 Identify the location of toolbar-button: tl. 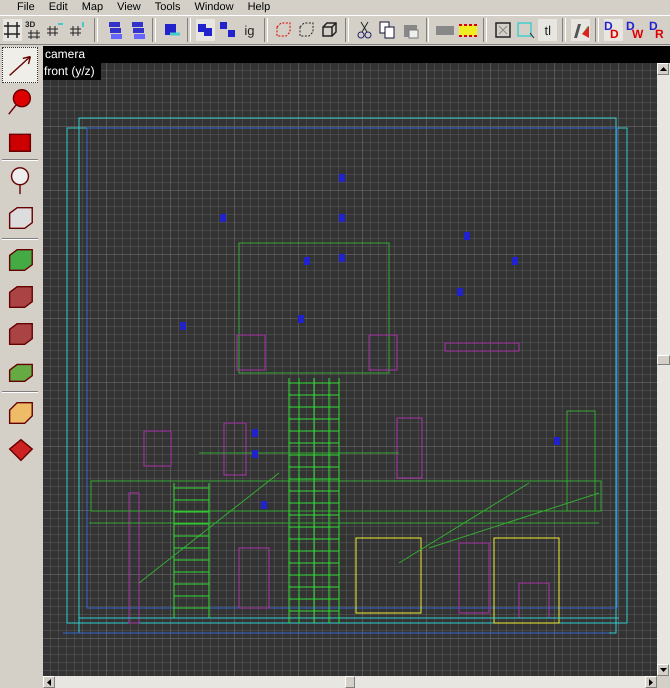
(548, 30).